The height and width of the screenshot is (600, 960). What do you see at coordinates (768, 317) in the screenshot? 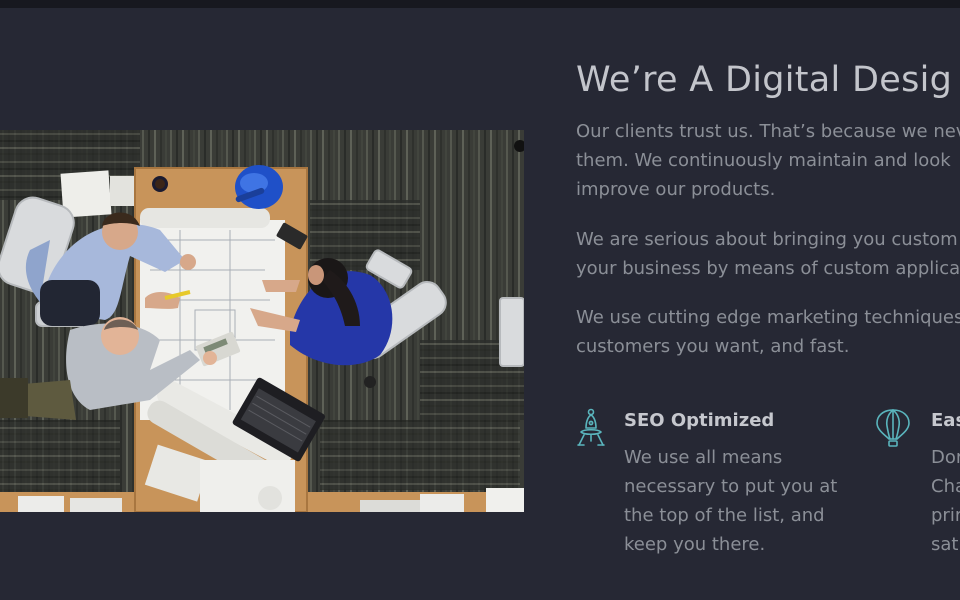
I see `intro-paragraph-line: We use cutting edge marketing techniques` at bounding box center [768, 317].